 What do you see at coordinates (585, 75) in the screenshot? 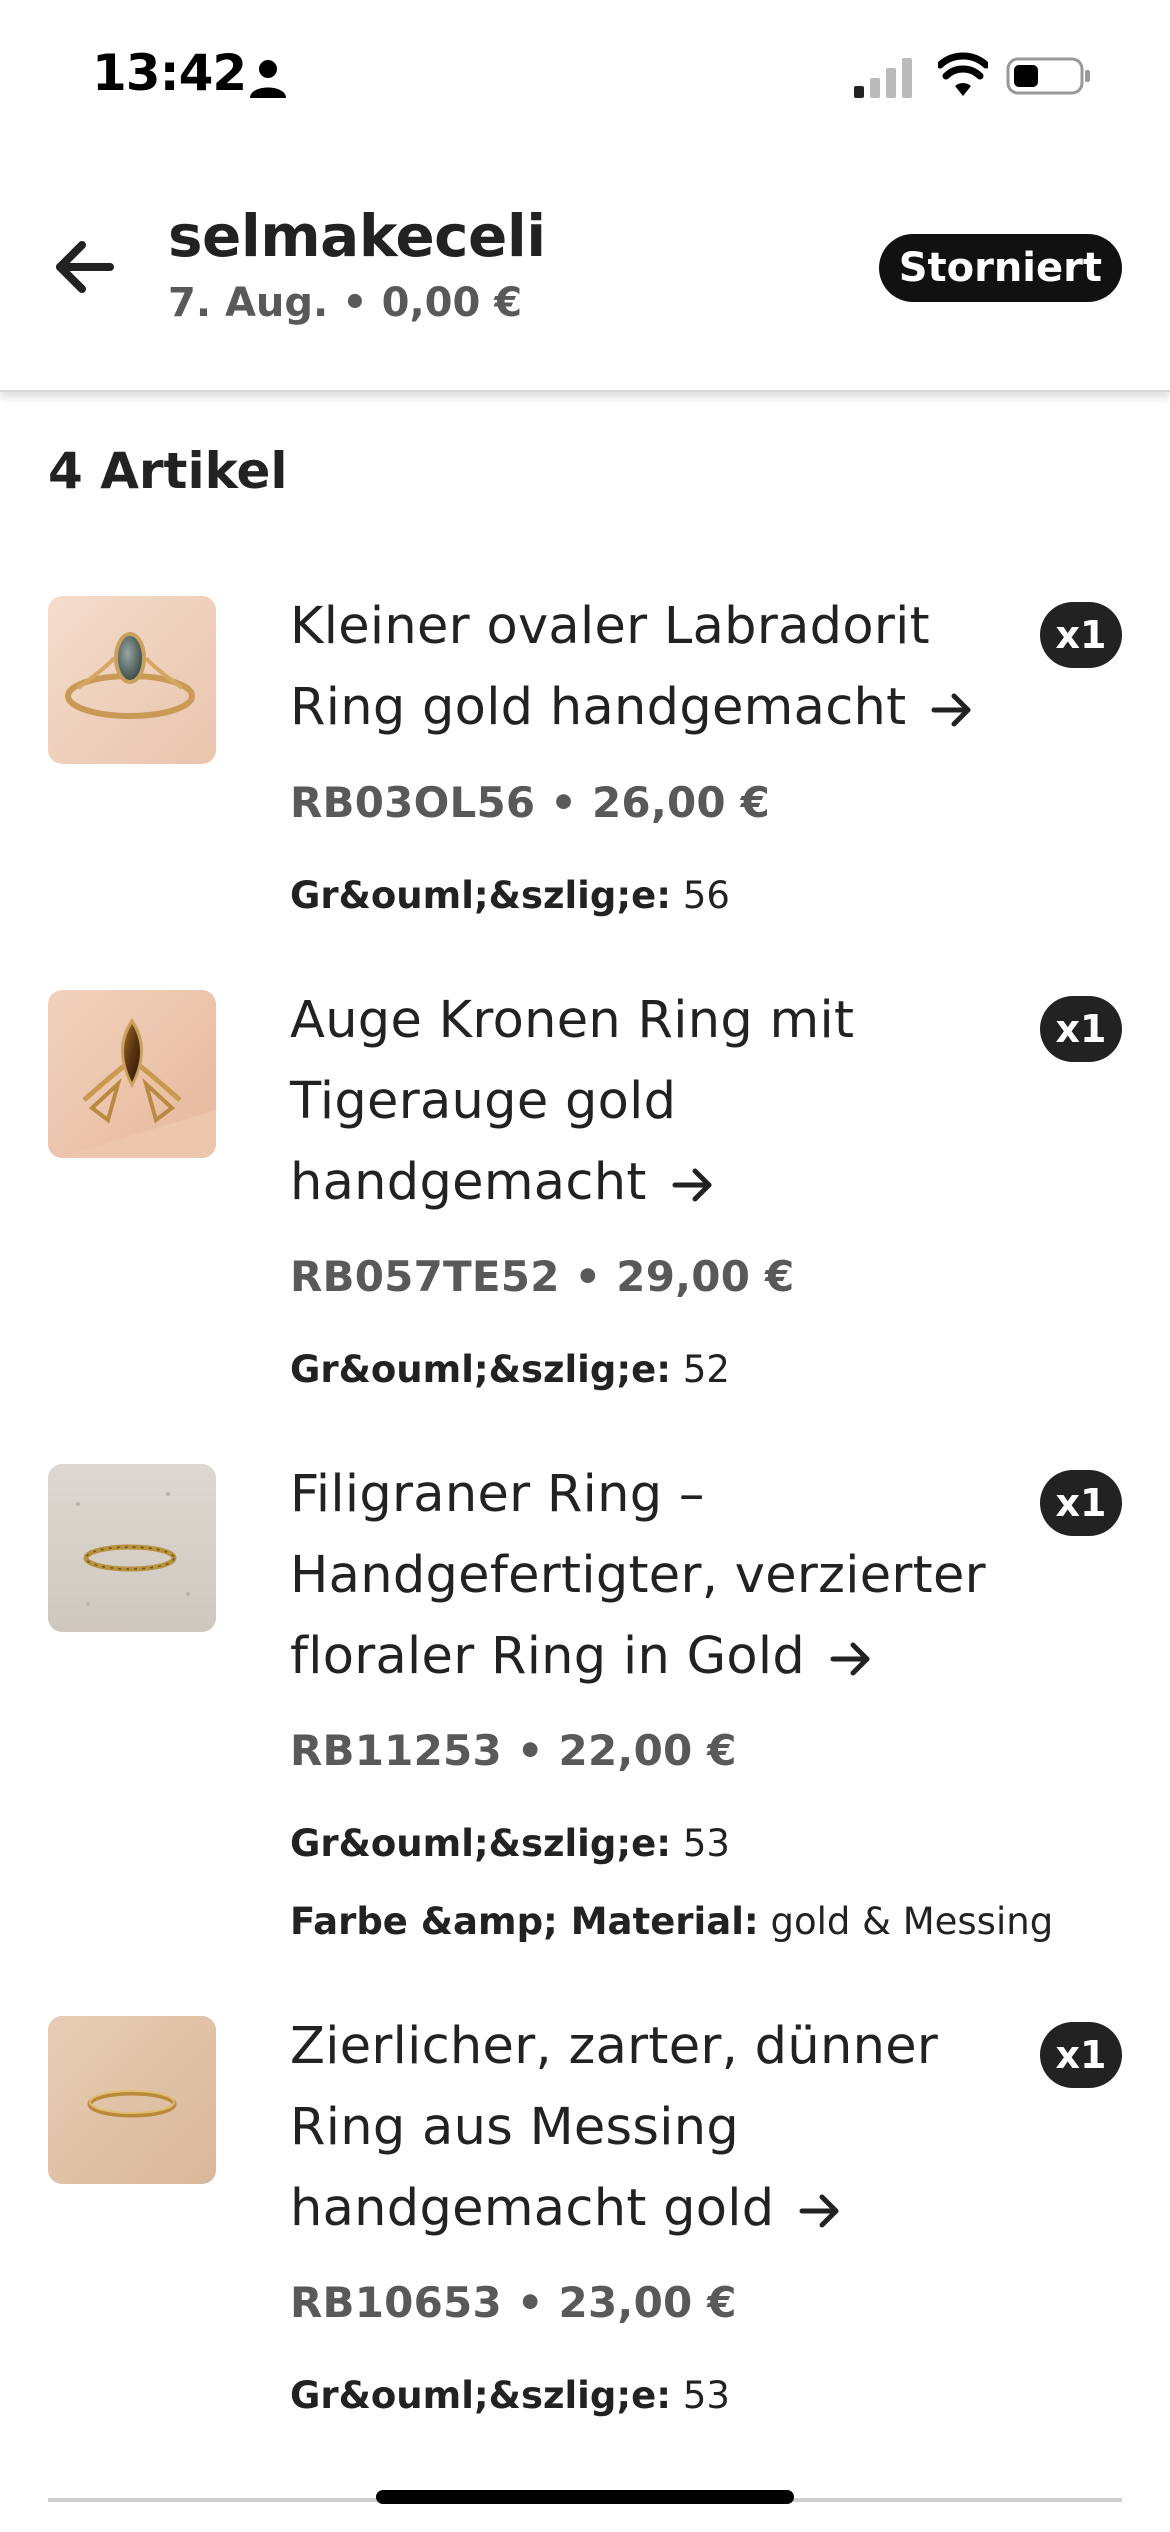
I see `status-bar: 13:42` at bounding box center [585, 75].